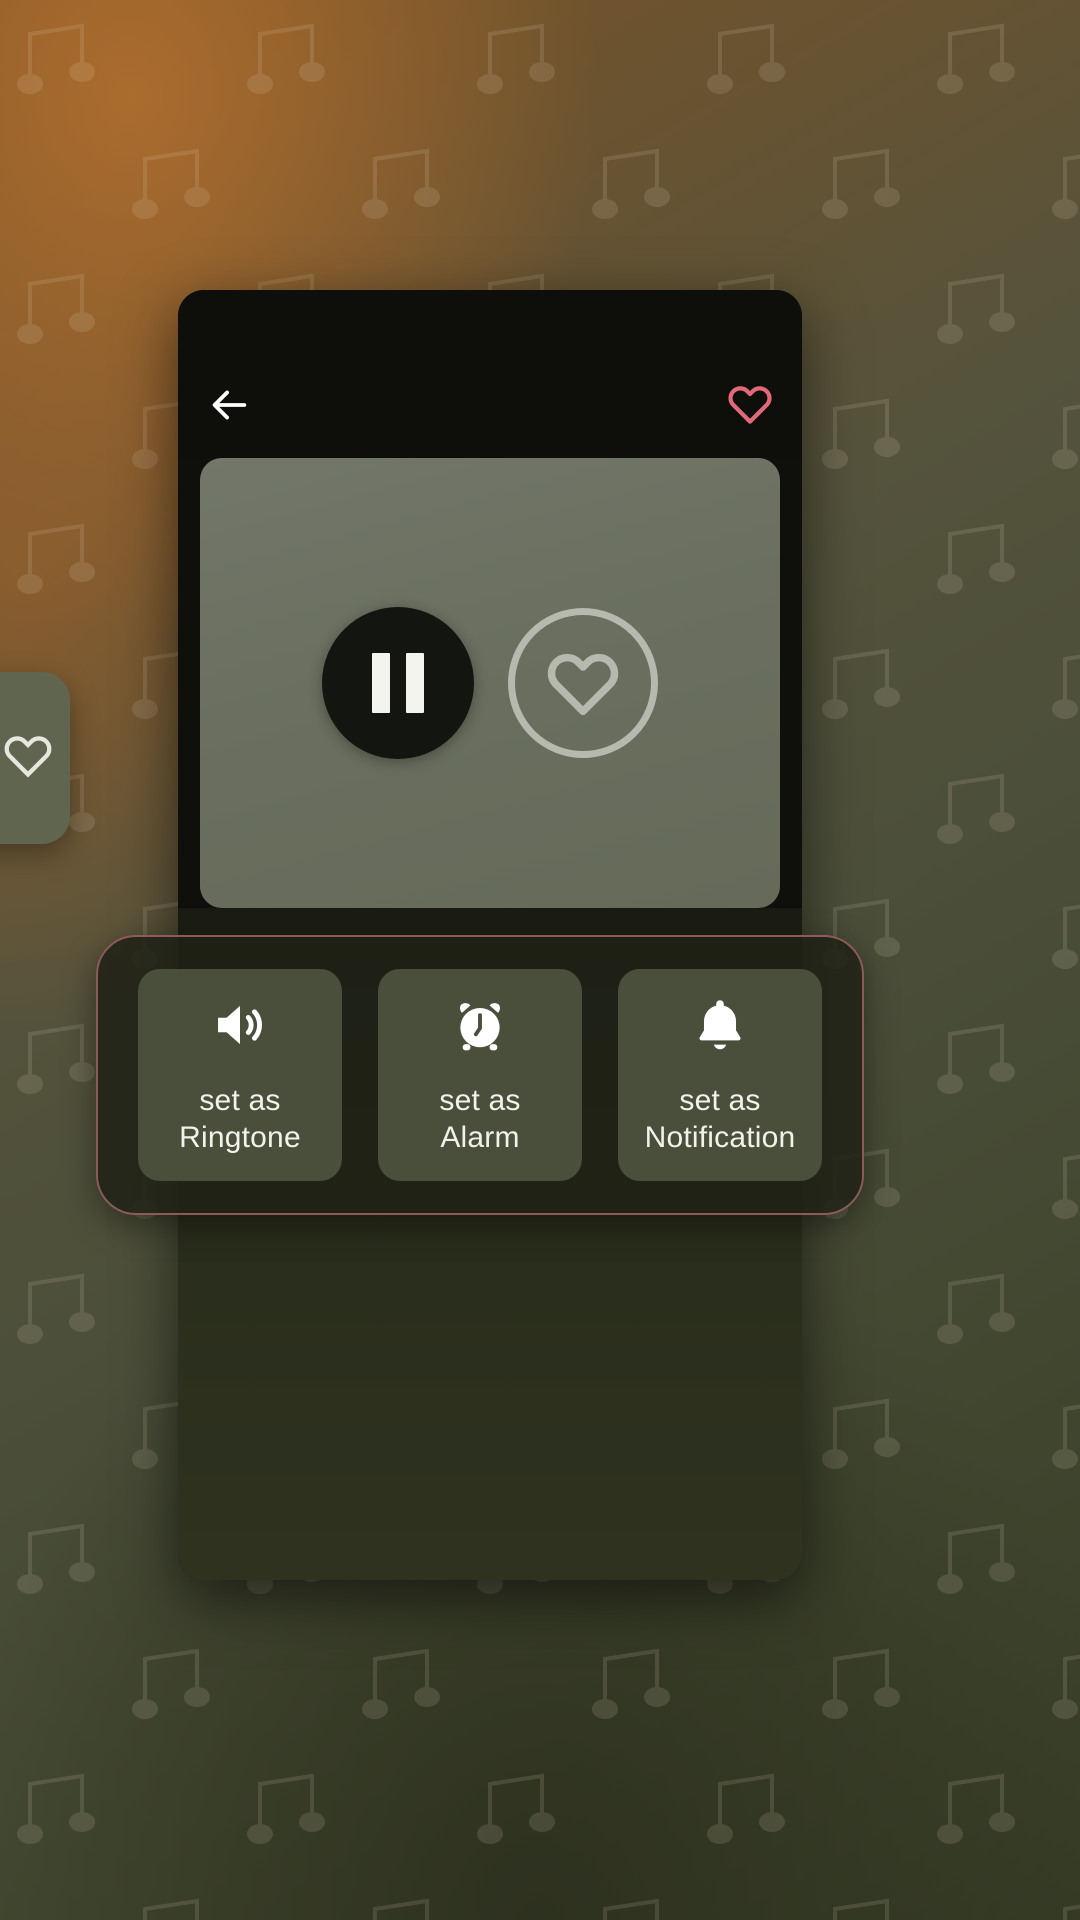 The width and height of the screenshot is (1080, 1920). I want to click on header-bar, so click(490, 374).